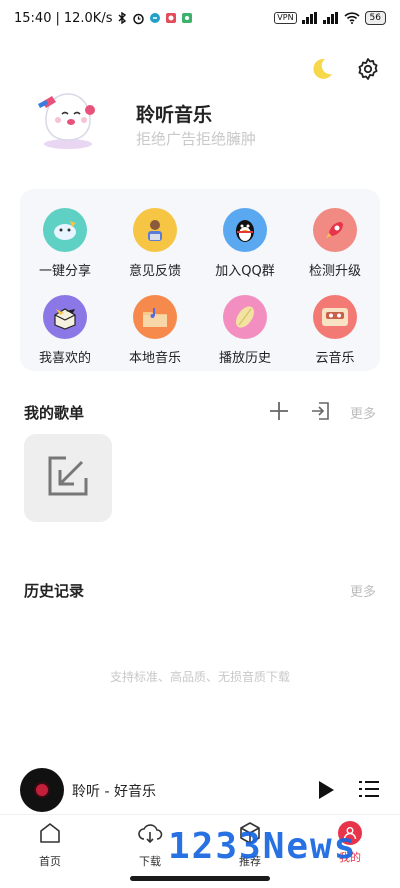 The image size is (400, 888). I want to click on import-playlist-tile, so click(68, 478).